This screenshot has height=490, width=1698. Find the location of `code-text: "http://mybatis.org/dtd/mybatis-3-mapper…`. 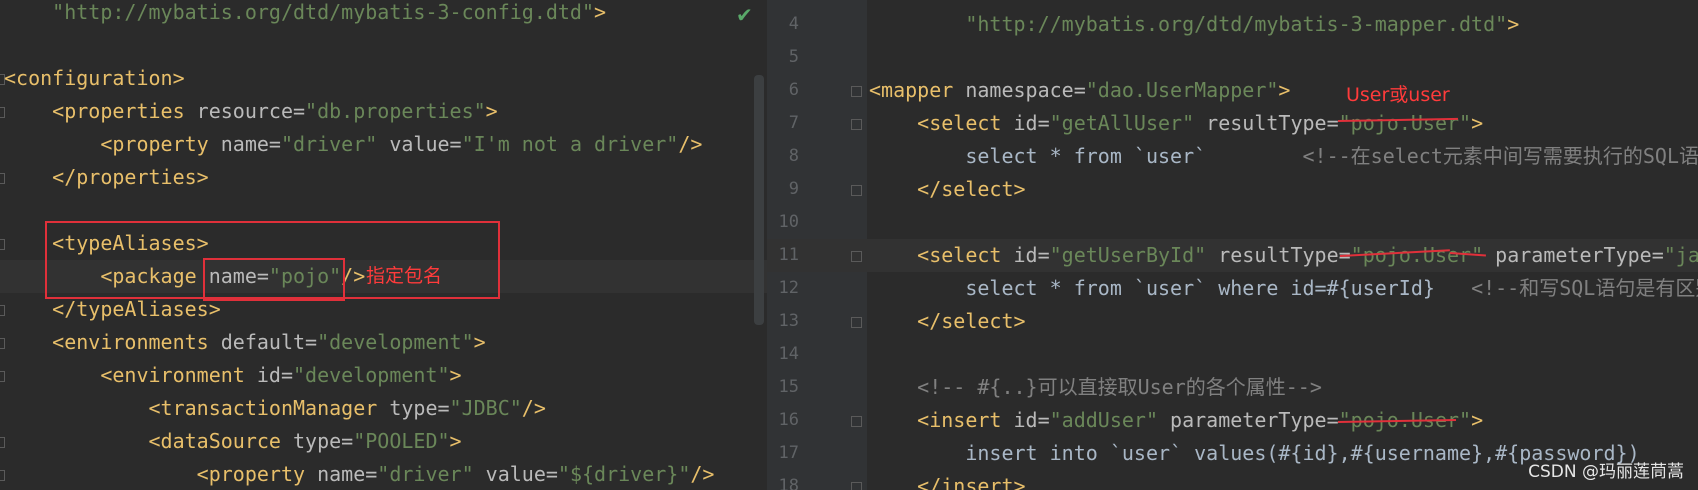

code-text: "http://mybatis.org/dtd/mybatis-3-mapper… is located at coordinates (1194, 24).